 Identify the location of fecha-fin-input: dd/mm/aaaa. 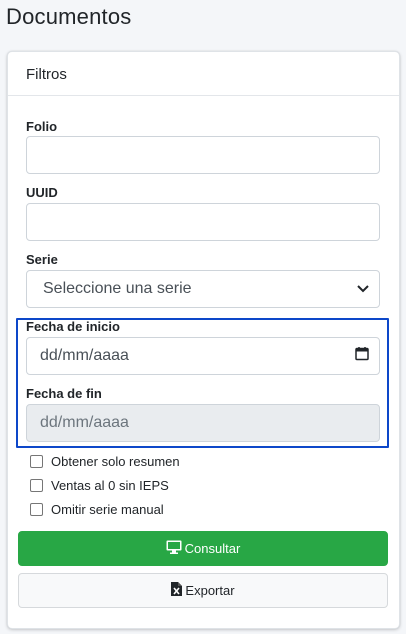
(203, 423).